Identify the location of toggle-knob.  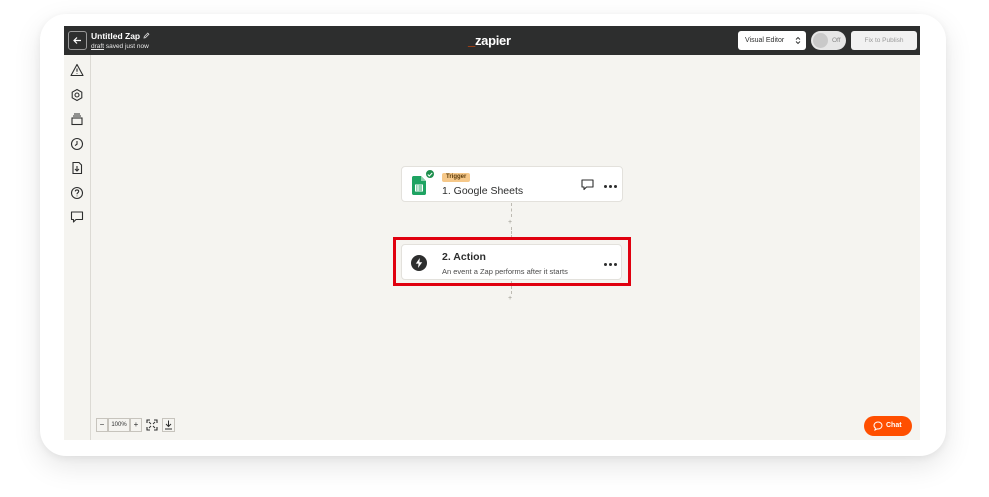
(820, 40).